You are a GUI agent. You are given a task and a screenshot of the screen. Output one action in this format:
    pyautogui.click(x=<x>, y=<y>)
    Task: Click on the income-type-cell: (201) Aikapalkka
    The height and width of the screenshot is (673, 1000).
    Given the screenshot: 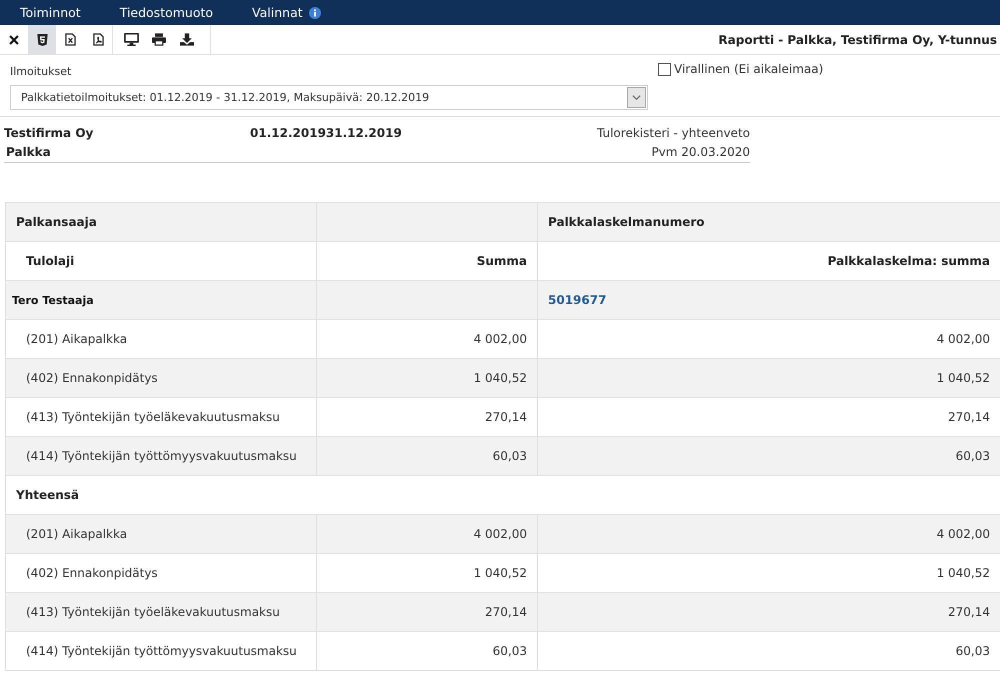 What is the action you would take?
    pyautogui.click(x=161, y=534)
    